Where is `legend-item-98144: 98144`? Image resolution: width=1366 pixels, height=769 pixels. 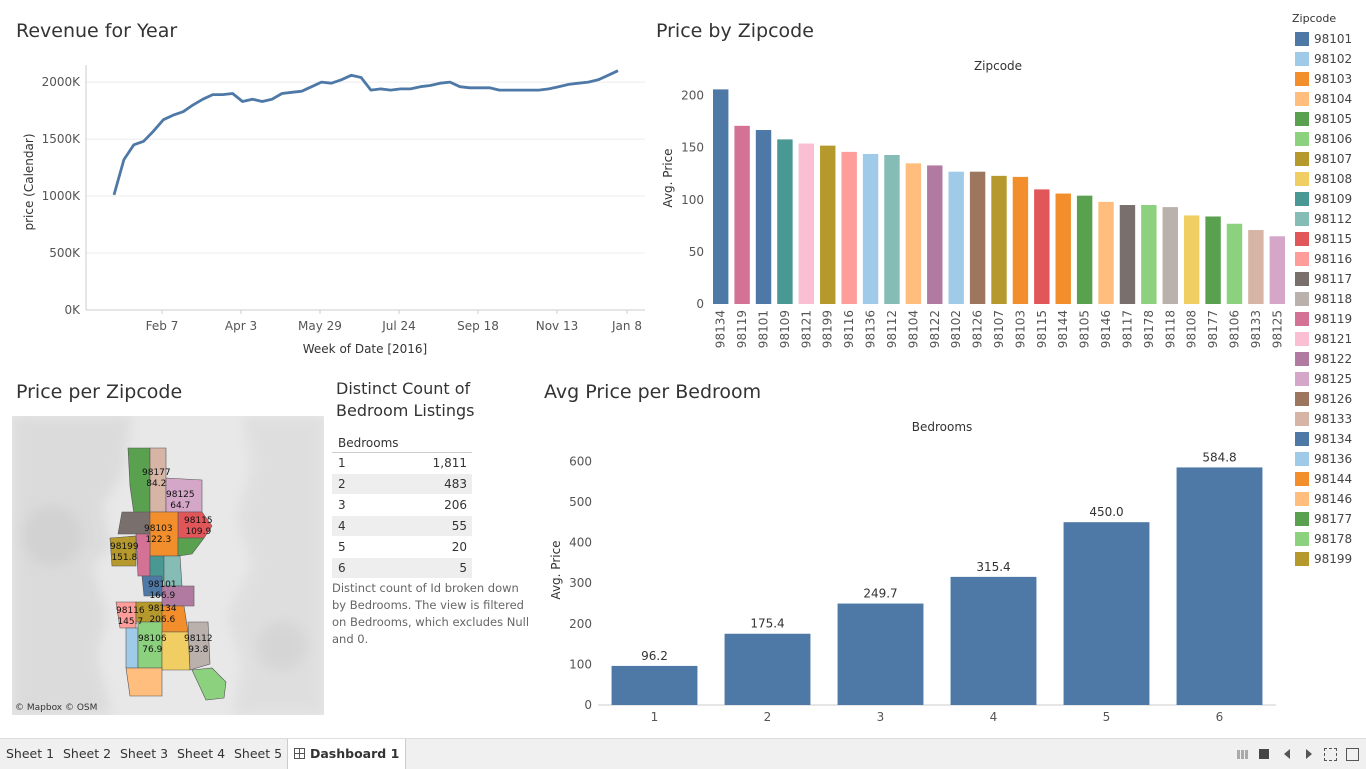 legend-item-98144: 98144 is located at coordinates (1325, 479).